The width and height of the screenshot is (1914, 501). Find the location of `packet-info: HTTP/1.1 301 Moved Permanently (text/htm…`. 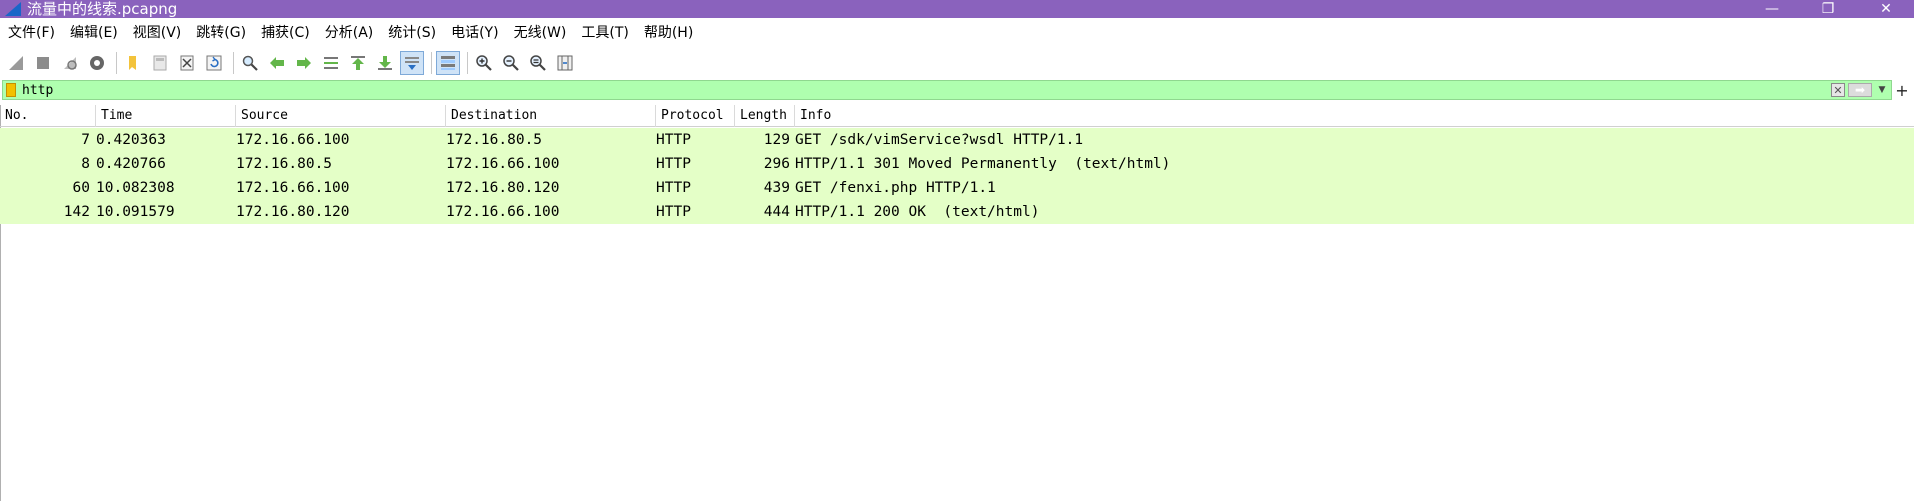

packet-info: HTTP/1.1 301 Moved Permanently (text/htm… is located at coordinates (983, 164).